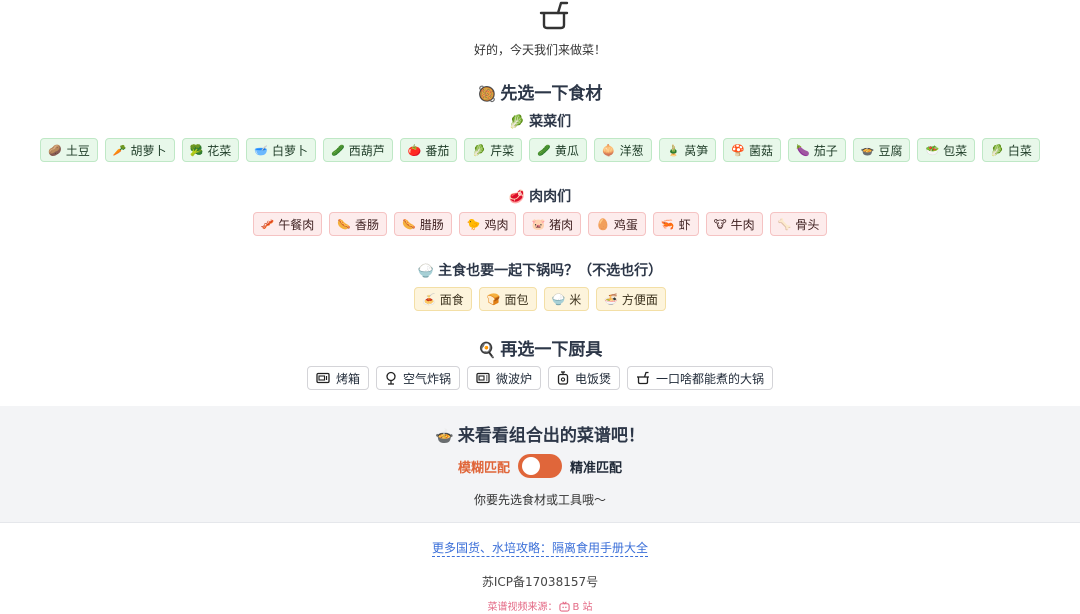 Image resolution: width=1080 pixels, height=614 pixels. I want to click on veg-label: 白菜, so click(1019, 150).